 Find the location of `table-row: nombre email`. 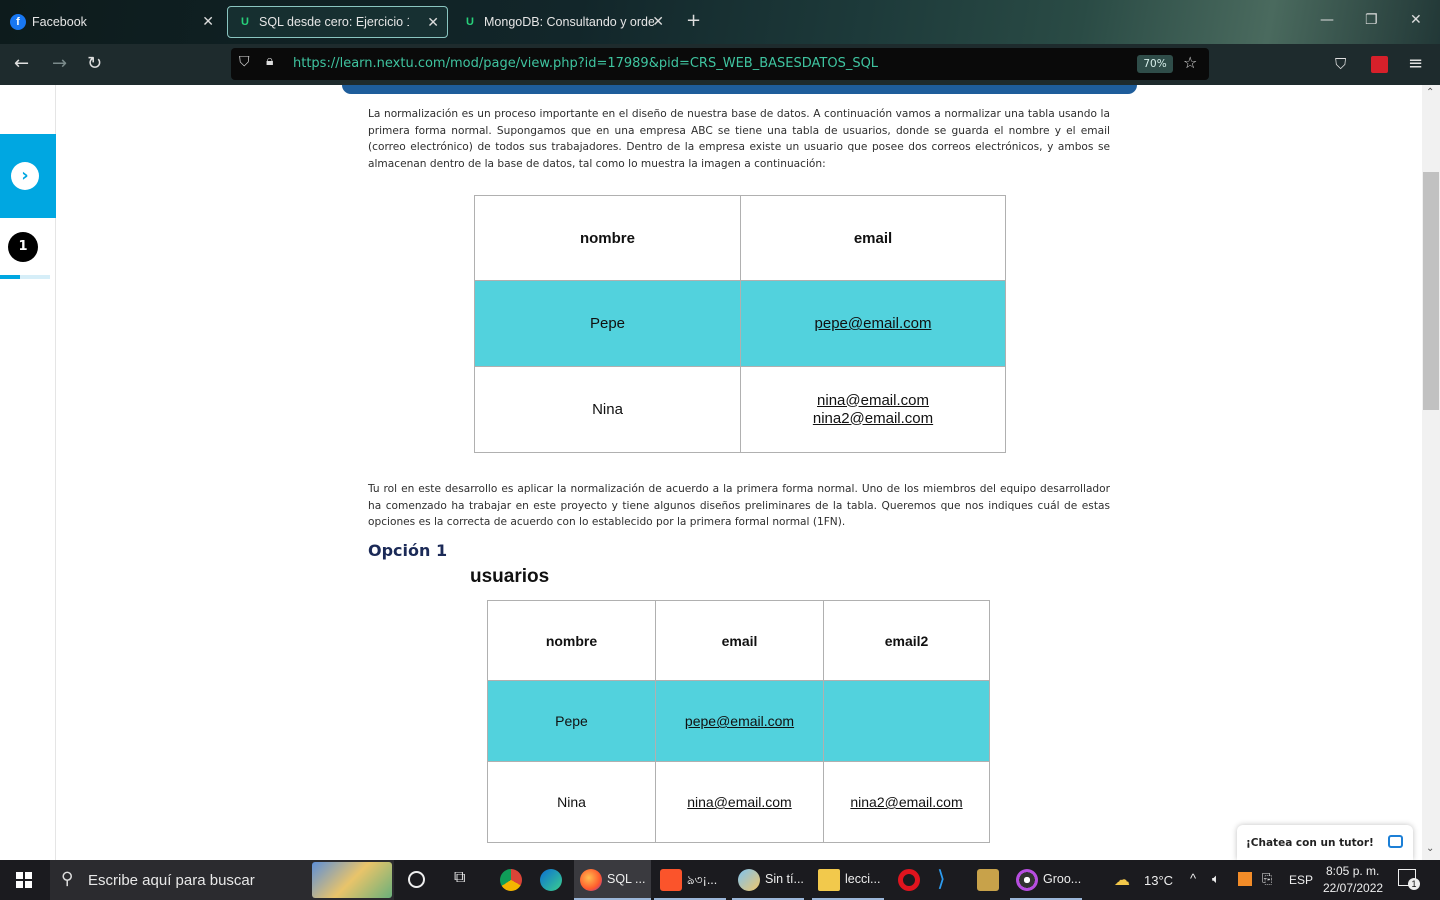

table-row: nombre email is located at coordinates (740, 238).